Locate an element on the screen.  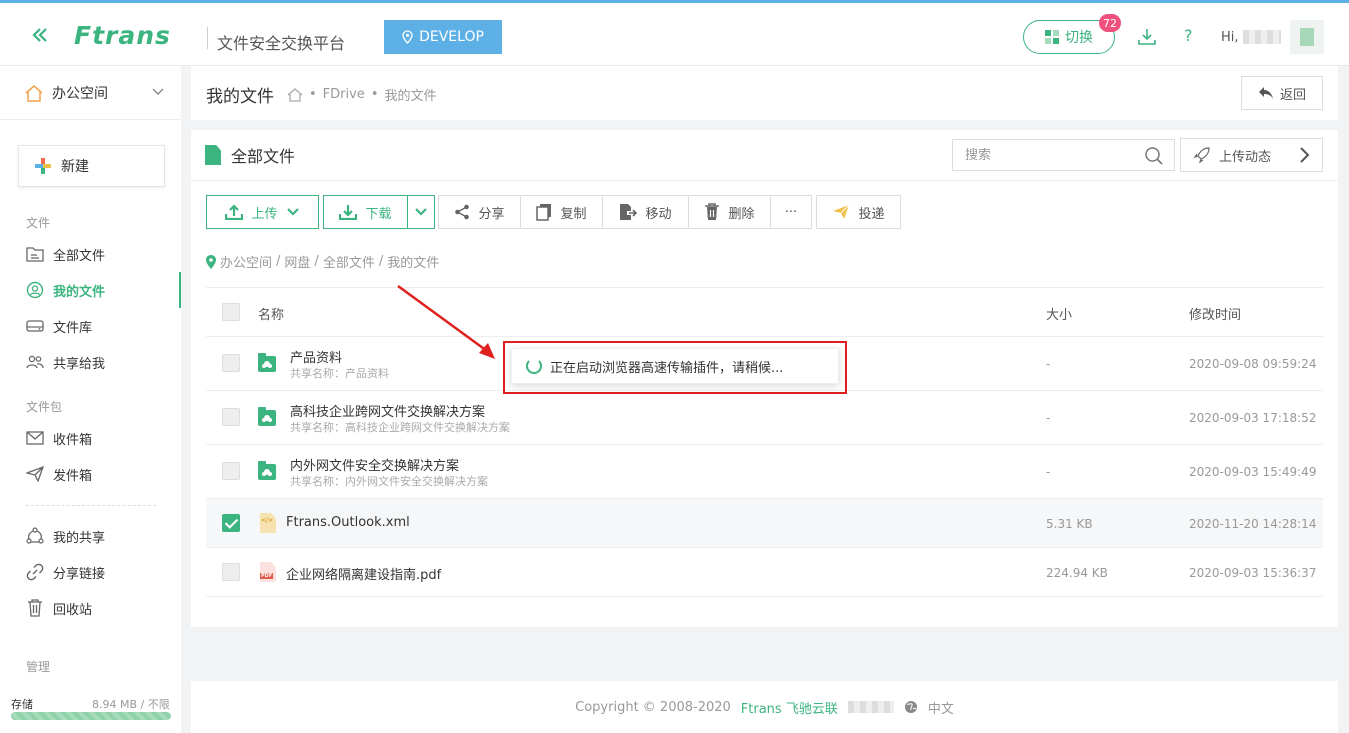
share-icon is located at coordinates (462, 212).